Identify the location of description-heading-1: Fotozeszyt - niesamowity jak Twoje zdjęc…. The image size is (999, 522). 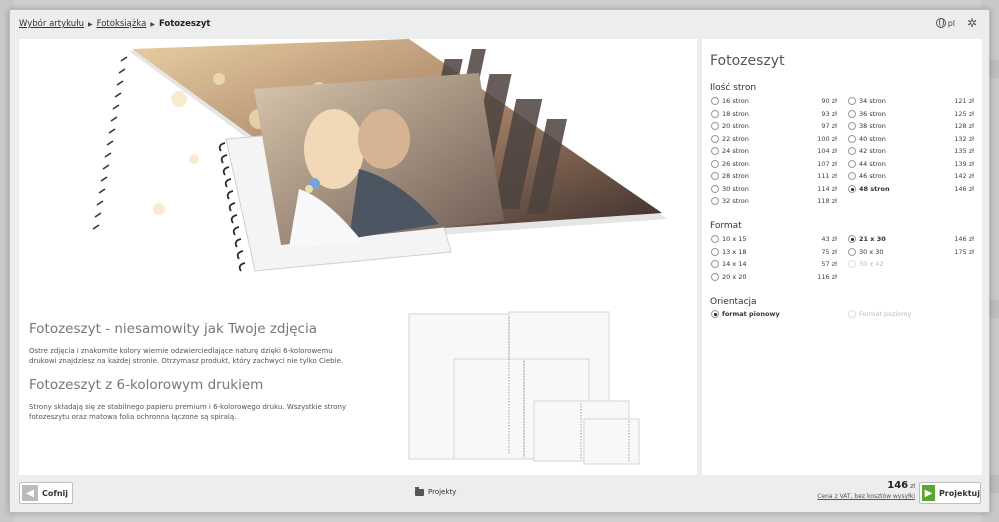
(173, 329).